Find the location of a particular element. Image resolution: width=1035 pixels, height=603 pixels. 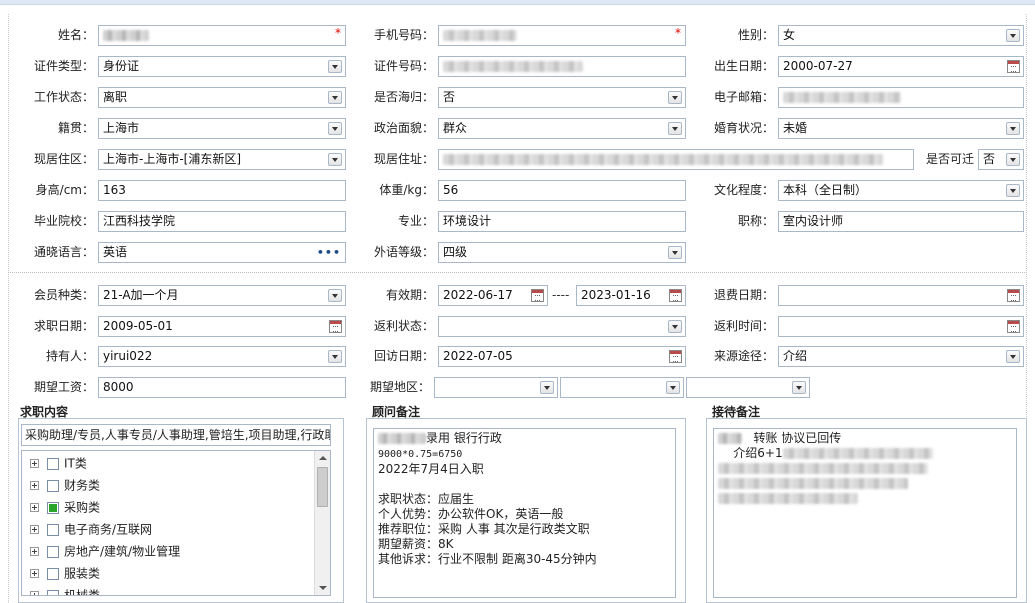

school-field: 江西科技学院 is located at coordinates (222, 221).